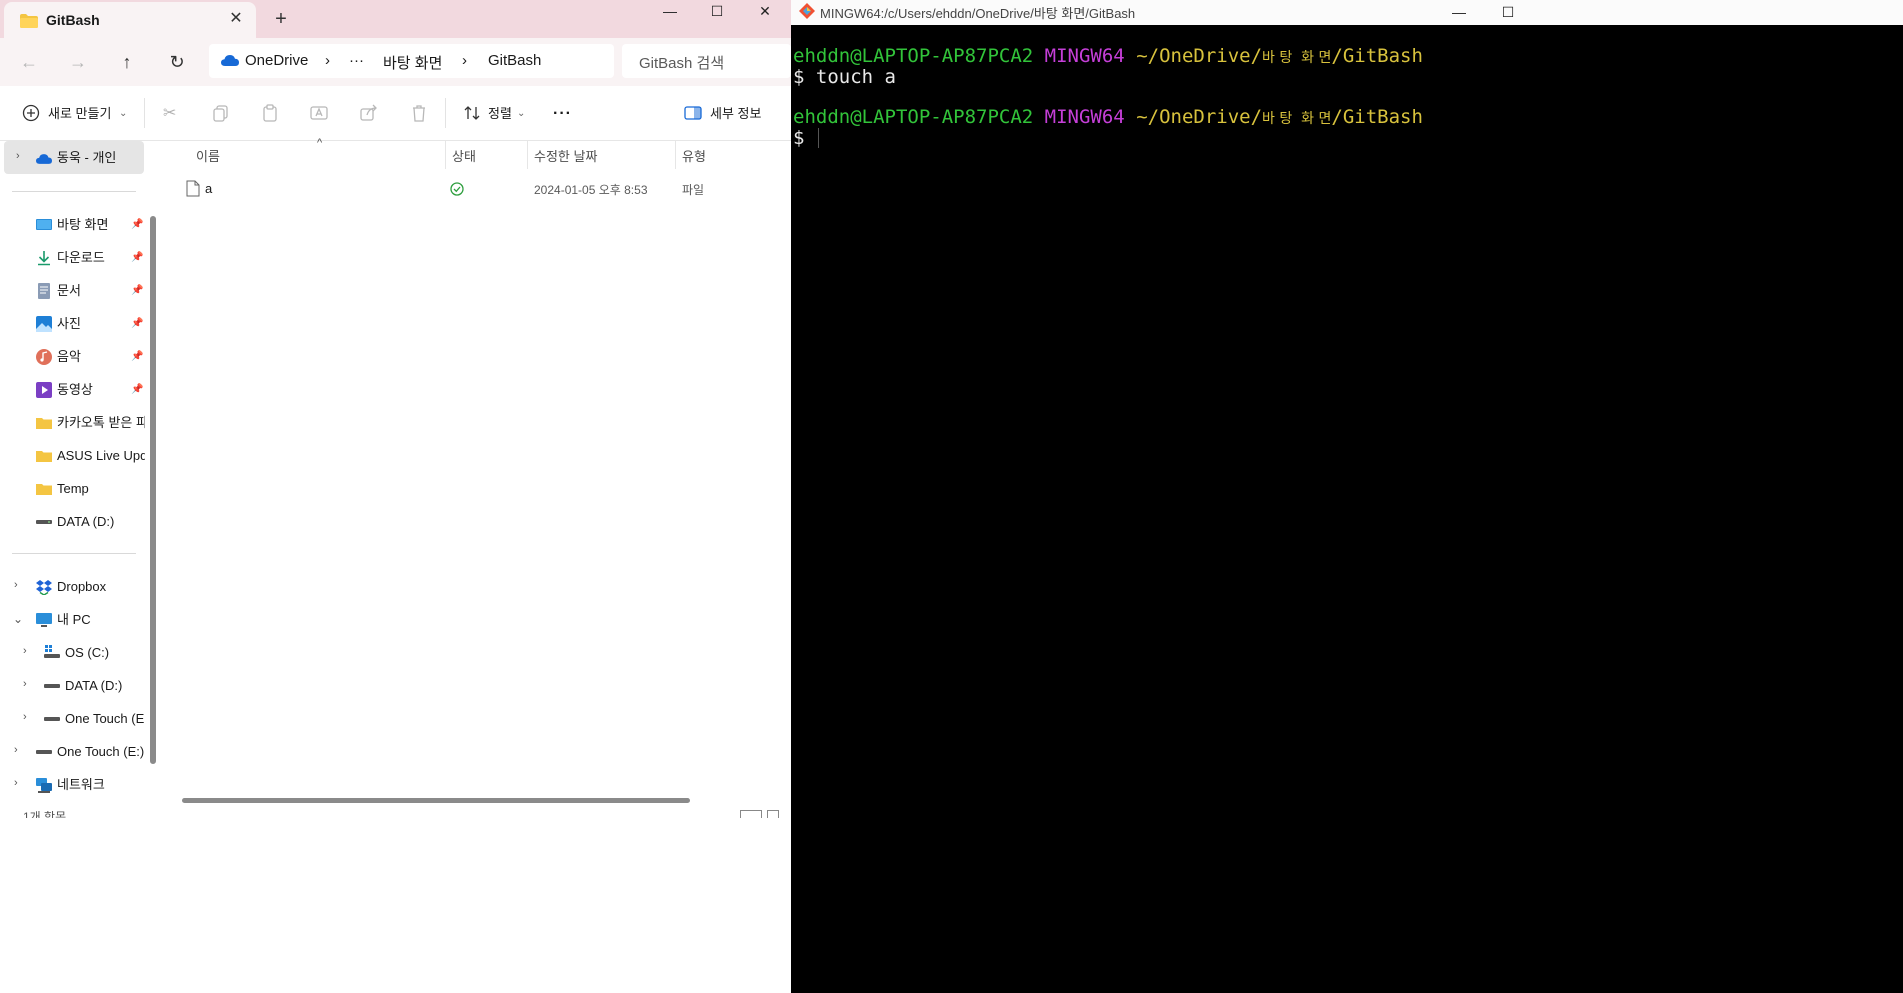 This screenshot has height=993, width=1903. I want to click on sidebar-divider, so click(74, 553).